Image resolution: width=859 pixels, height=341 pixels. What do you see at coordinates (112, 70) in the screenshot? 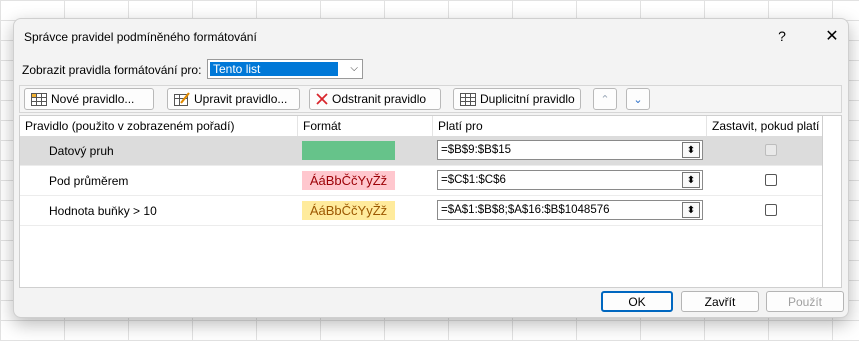
I see `show-rules-label: Zobrazit pravidla formátování pro:` at bounding box center [112, 70].